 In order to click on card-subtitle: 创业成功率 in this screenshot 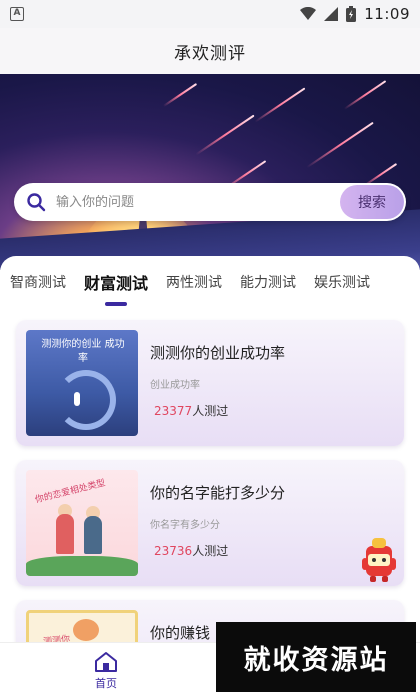, I will do `click(175, 385)`.